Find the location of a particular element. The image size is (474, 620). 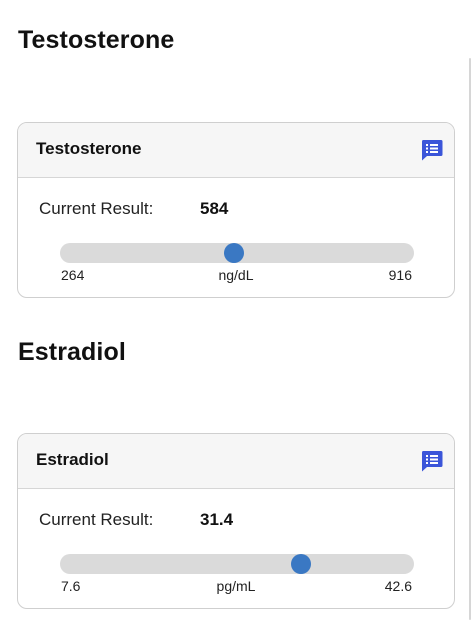

card-title: Estradiol is located at coordinates (72, 459).